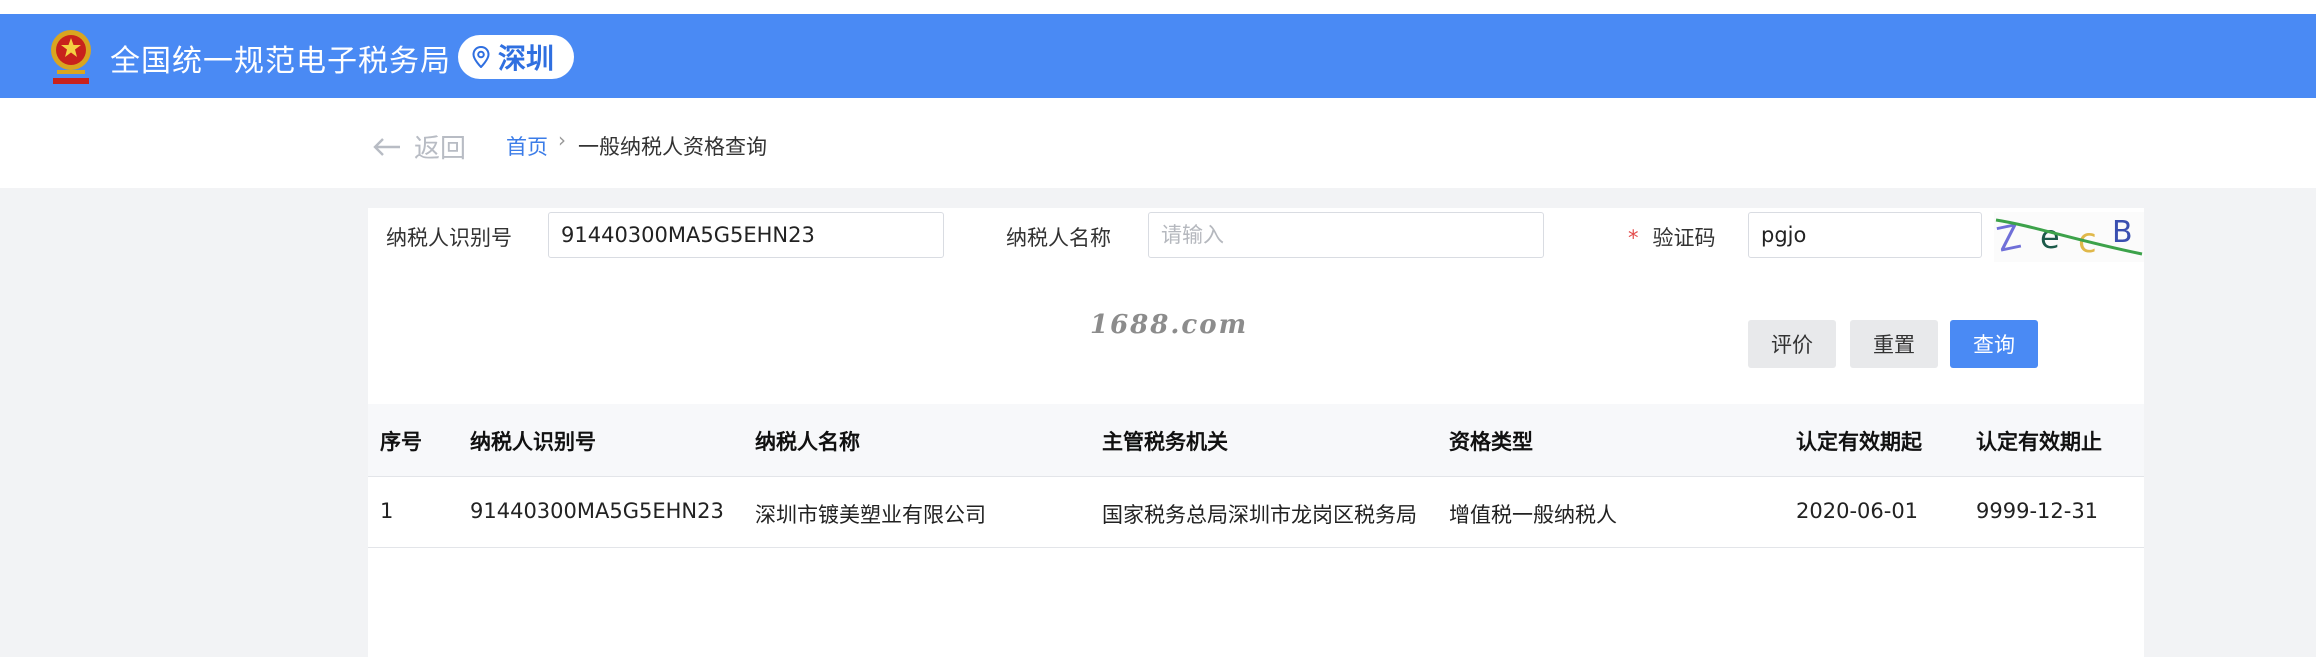 Image resolution: width=2316 pixels, height=657 pixels. Describe the element at coordinates (1259, 515) in the screenshot. I see `cell-tax-authority: 国家税务总局深圳市龙岗区税务局` at that location.